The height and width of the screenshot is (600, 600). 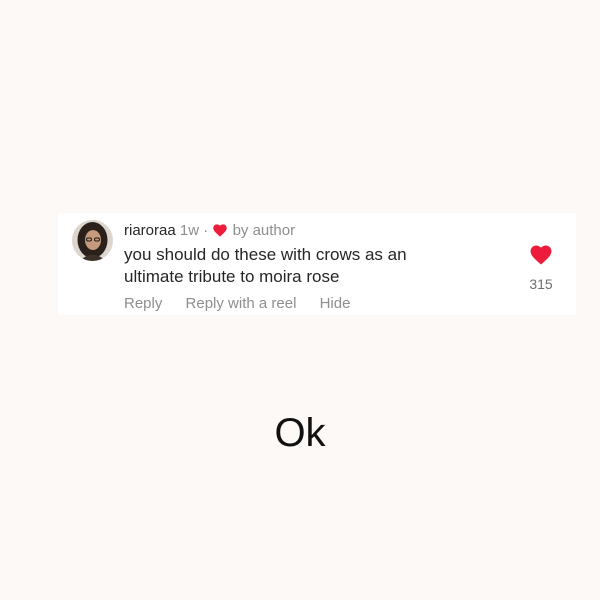 What do you see at coordinates (209, 232) in the screenshot?
I see `comment-meta: riaroraa 1w · by author` at bounding box center [209, 232].